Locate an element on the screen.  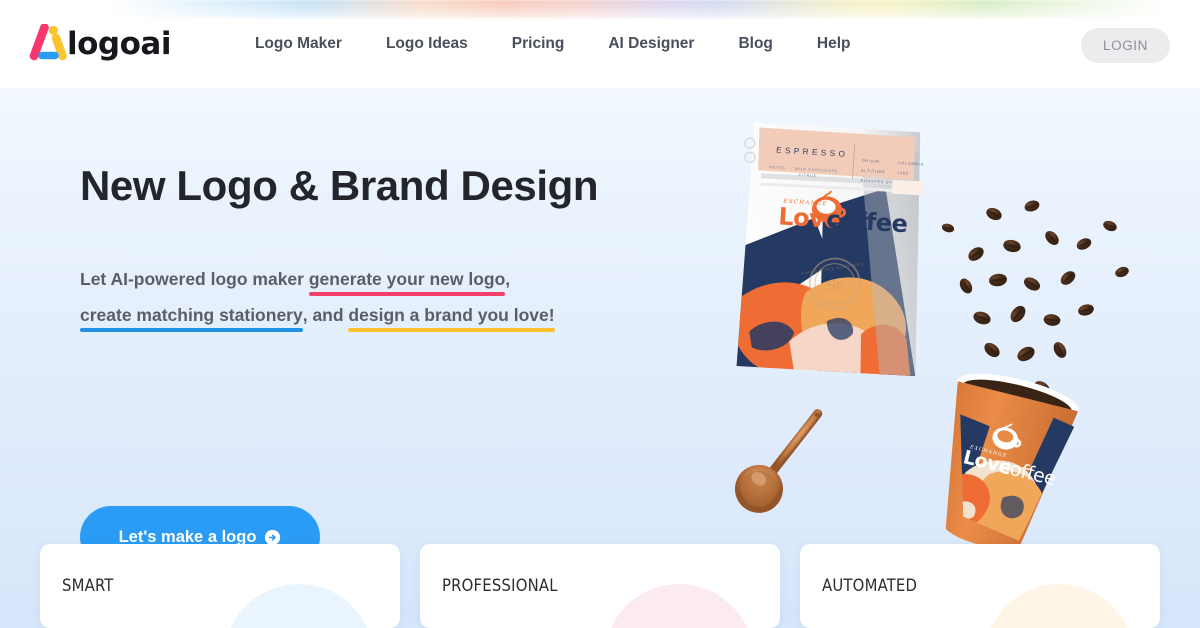
nav-item-pricing: Pricing is located at coordinates (538, 44).